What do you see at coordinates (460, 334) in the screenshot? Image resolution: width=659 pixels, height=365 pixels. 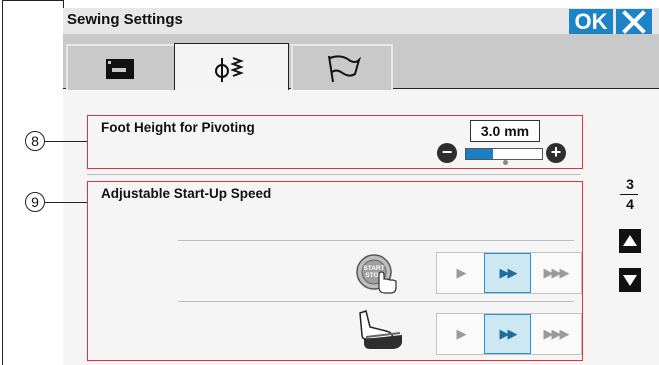 I see `foot-control-speed-low: ▶` at bounding box center [460, 334].